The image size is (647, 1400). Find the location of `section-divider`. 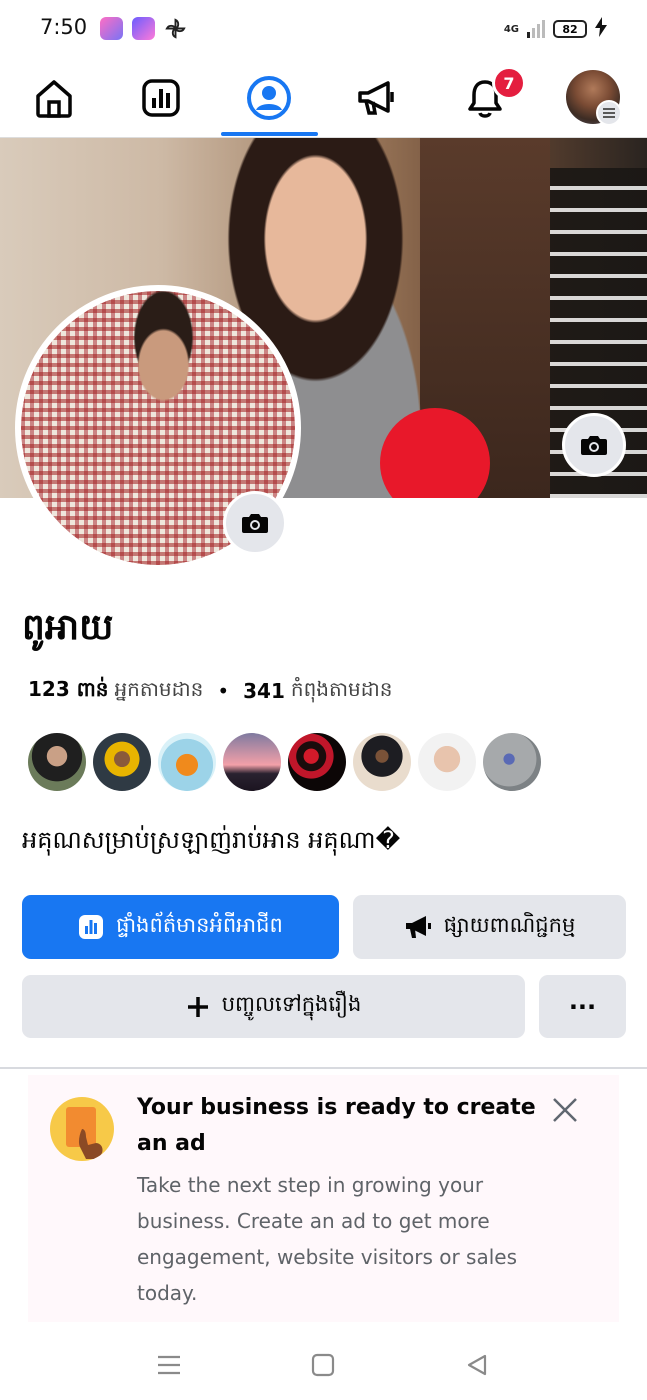

section-divider is located at coordinates (323, 1068).